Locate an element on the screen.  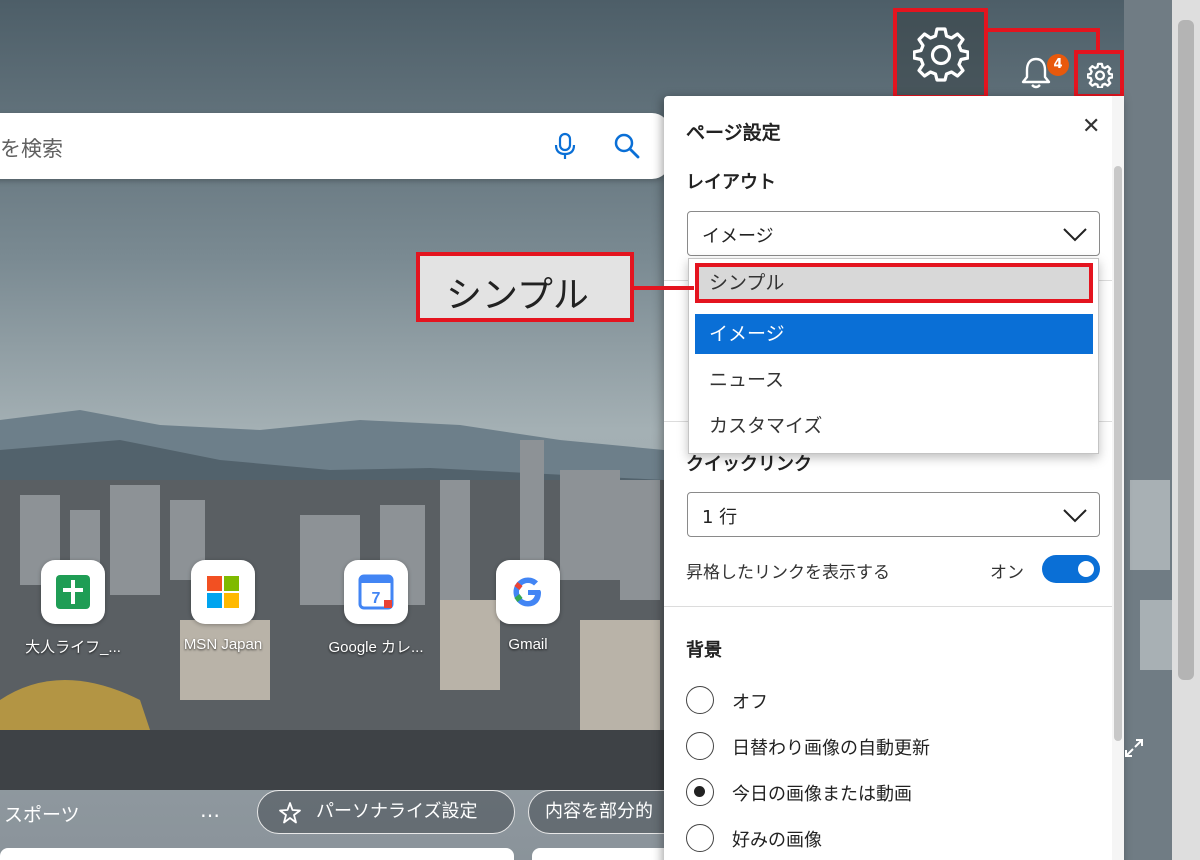
promoted-links-state: オン is located at coordinates (1007, 573).